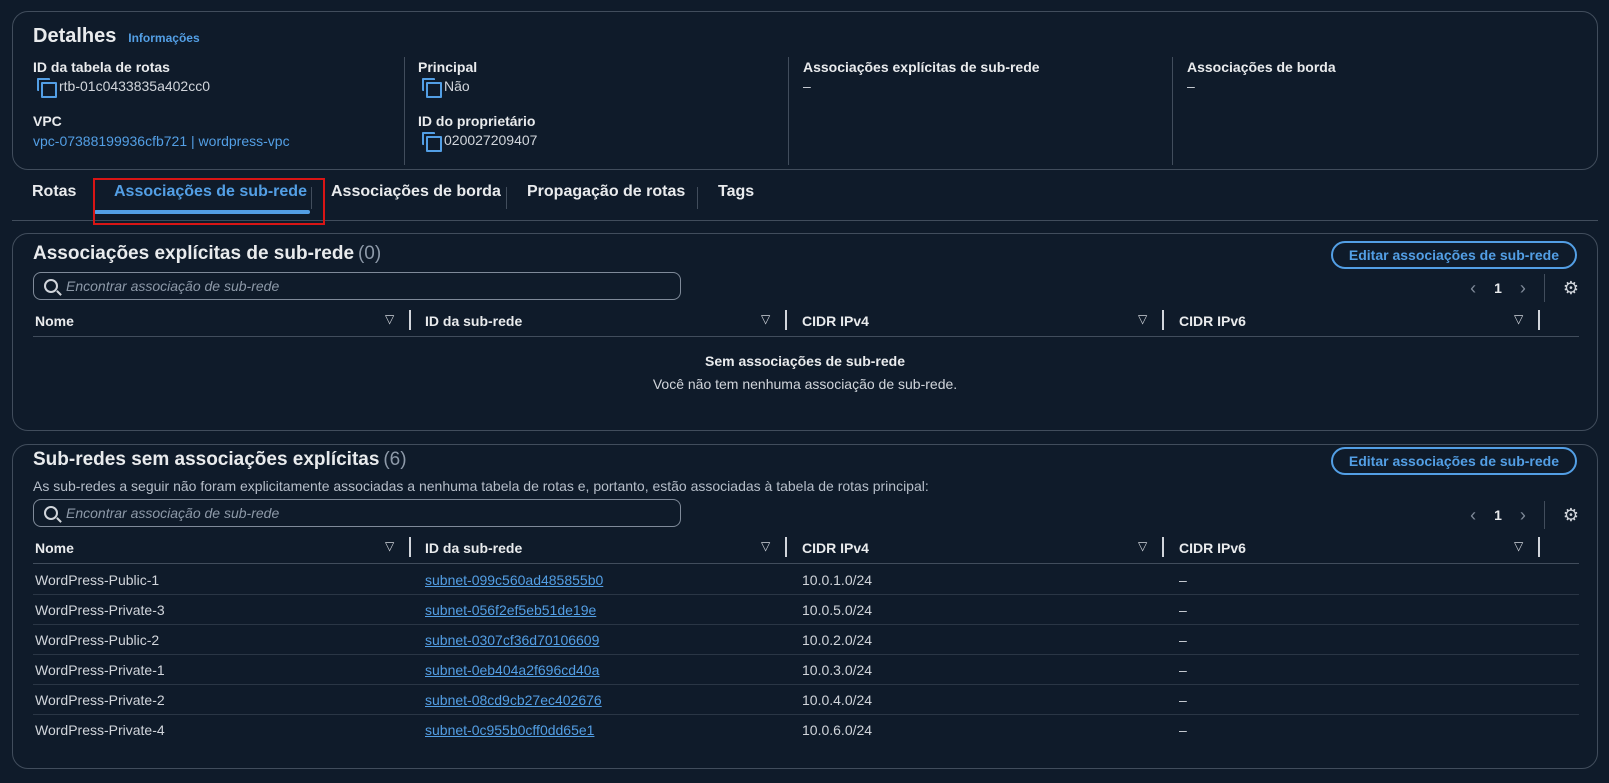 Image resolution: width=1609 pixels, height=783 pixels. Describe the element at coordinates (1261, 67) in the screenshot. I see `edge-assoc-label: Associações de borda` at that location.